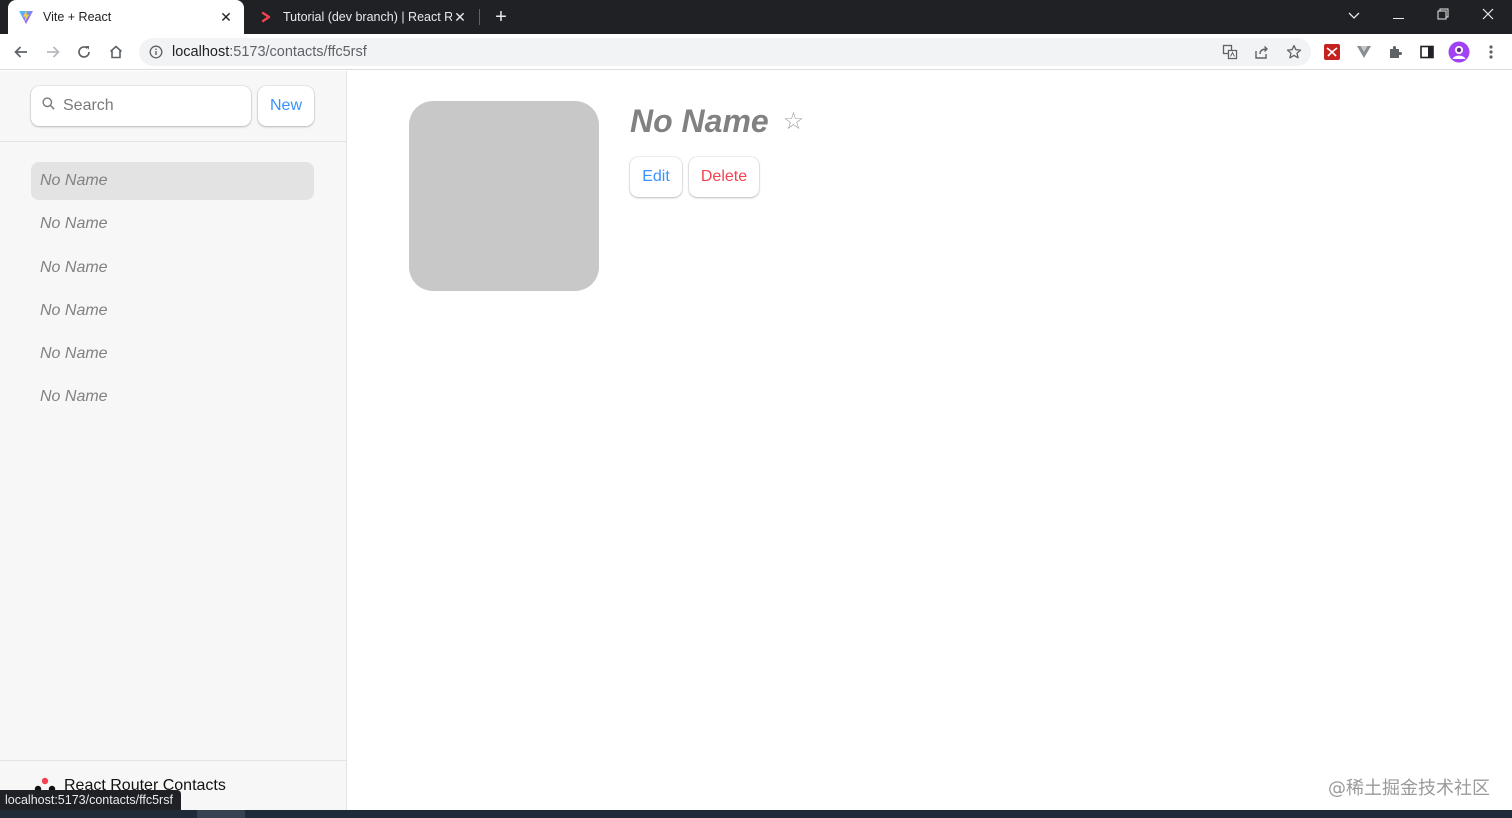 This screenshot has height=818, width=1512. Describe the element at coordinates (298, 52) in the screenshot. I see `url-path: :5173/contacts/ffc5rsf` at that location.